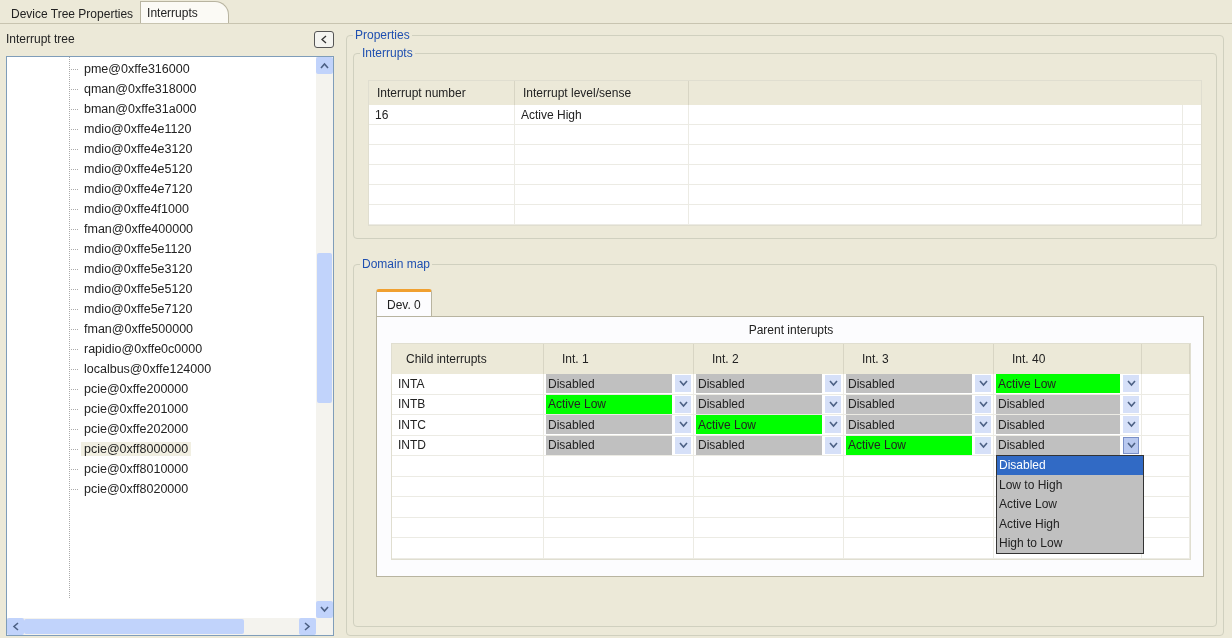 The height and width of the screenshot is (638, 1232). I want to click on dropdown-option: Low to High, so click(1070, 485).